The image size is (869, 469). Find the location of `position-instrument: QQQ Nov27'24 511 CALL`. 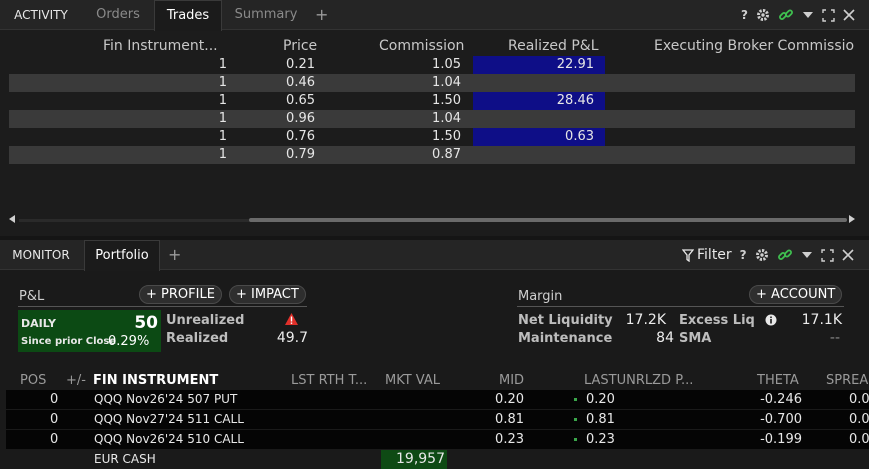

position-instrument: QQQ Nov27'24 511 CALL is located at coordinates (169, 419).